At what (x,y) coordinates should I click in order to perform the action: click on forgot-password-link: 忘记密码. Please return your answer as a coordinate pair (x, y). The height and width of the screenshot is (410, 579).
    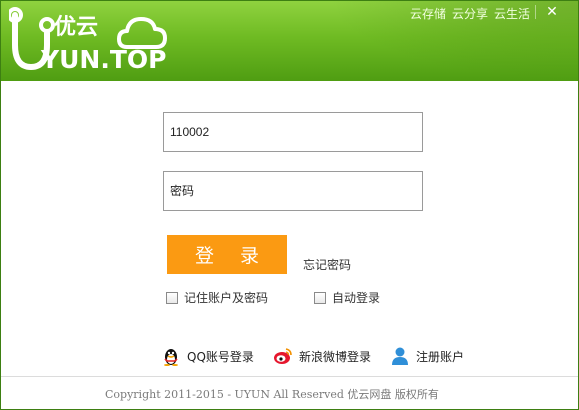
    Looking at the image, I should click on (327, 264).